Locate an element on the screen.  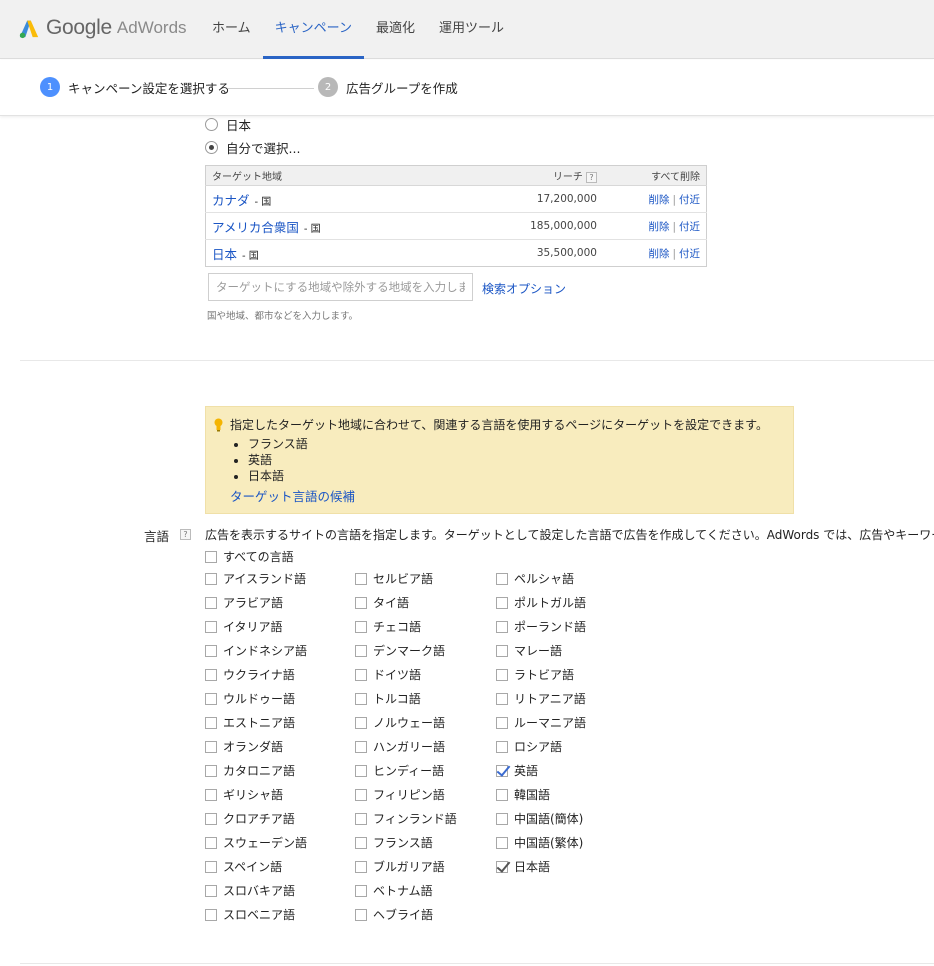
language-checkbox-row: フランス語 is located at coordinates (394, 842).